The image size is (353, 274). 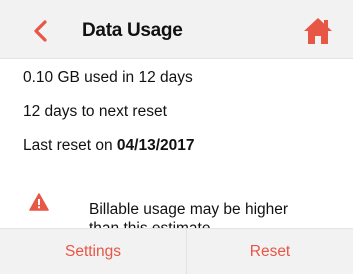 I want to click on warning-triangle-icon, so click(x=39, y=202).